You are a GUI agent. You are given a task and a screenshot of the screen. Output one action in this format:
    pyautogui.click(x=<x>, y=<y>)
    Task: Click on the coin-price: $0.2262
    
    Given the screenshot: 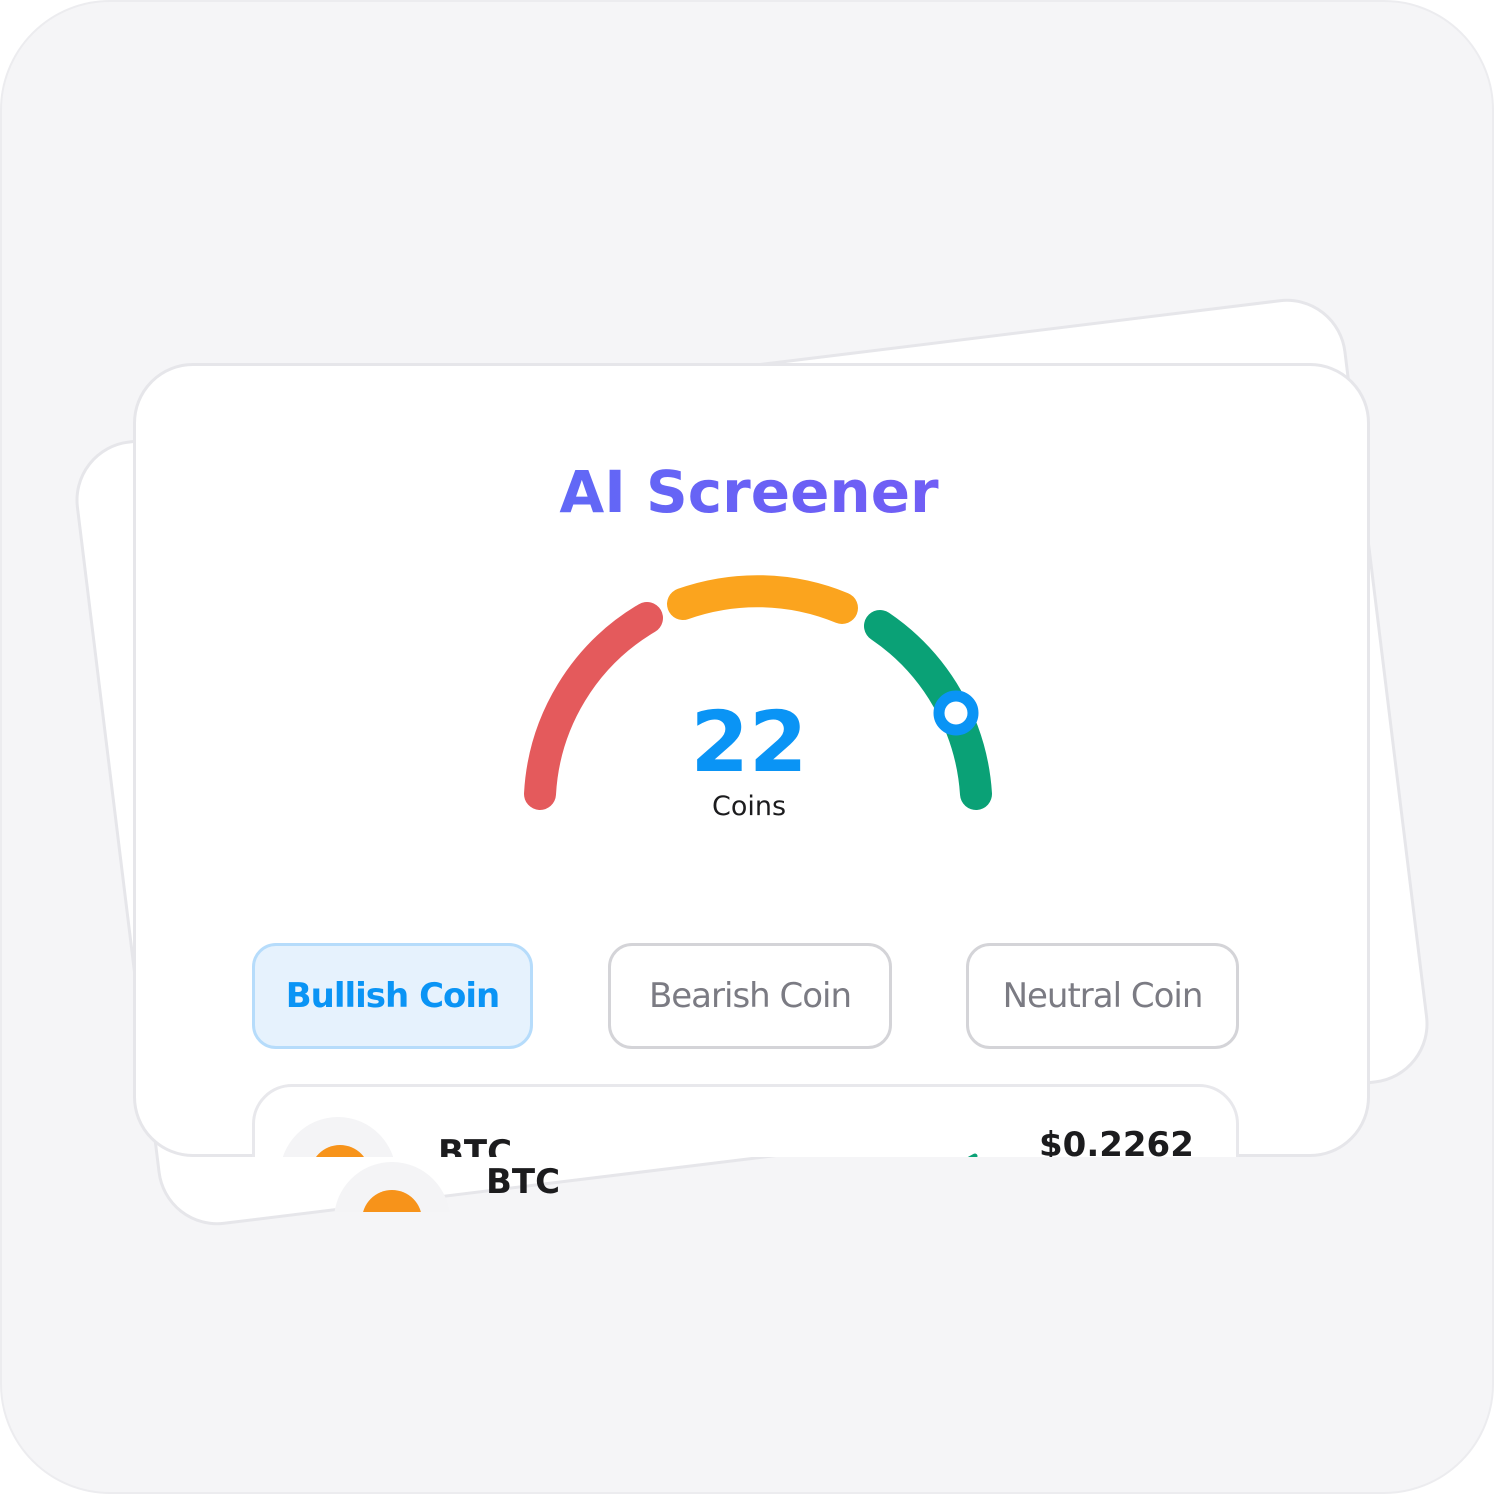 What is the action you would take?
    pyautogui.click(x=1116, y=1141)
    